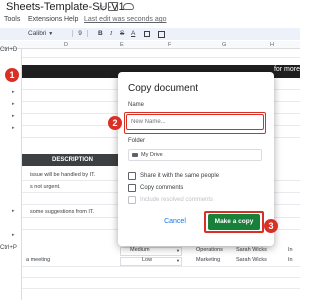  What do you see at coordinates (51, 34) in the screenshot?
I see `caret-down-icon: ▼` at bounding box center [51, 34].